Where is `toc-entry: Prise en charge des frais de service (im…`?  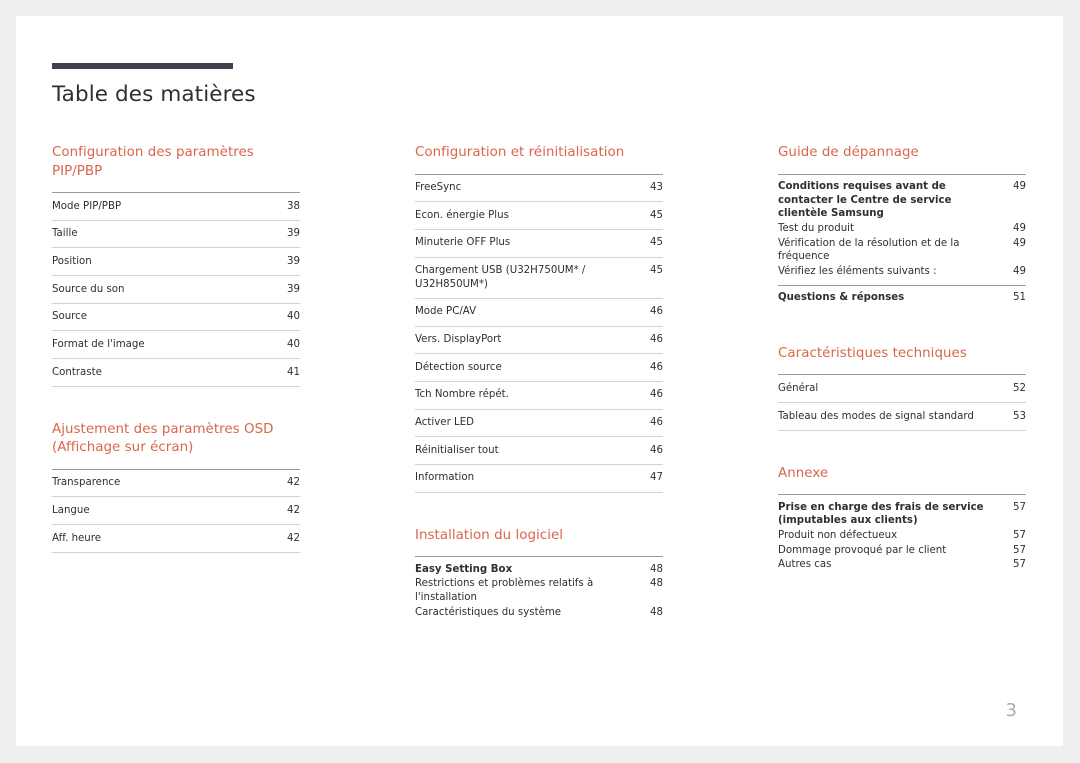
toc-entry: Prise en charge des frais de service (im… is located at coordinates (902, 514).